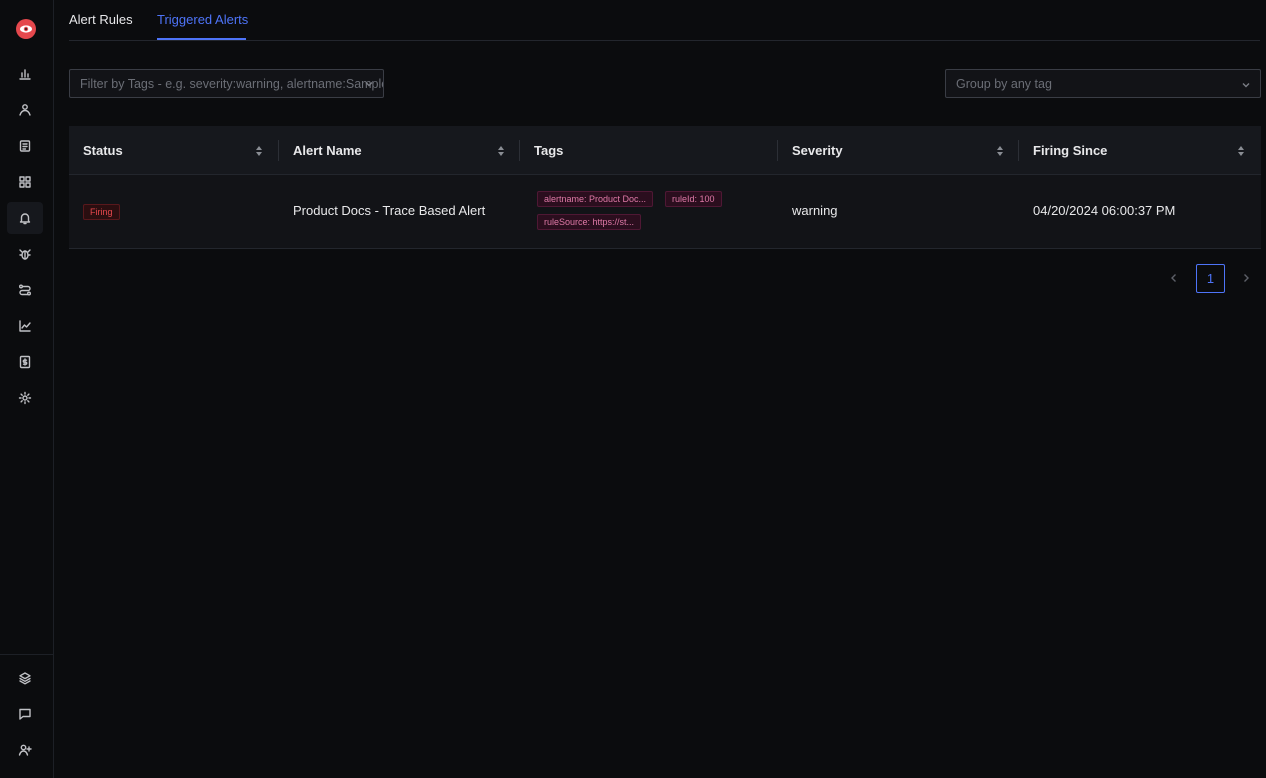 This screenshot has width=1266, height=778. I want to click on chevron-right-icon, so click(1246, 278).